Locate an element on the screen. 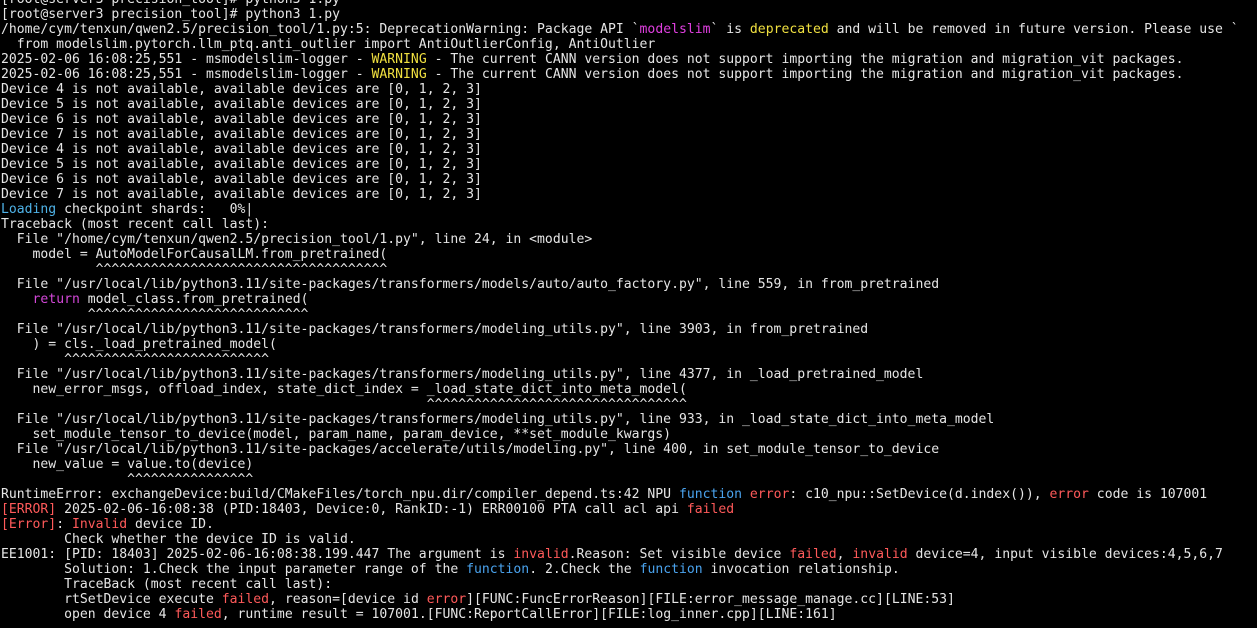  terminal-text-span: Loading is located at coordinates (29, 209).